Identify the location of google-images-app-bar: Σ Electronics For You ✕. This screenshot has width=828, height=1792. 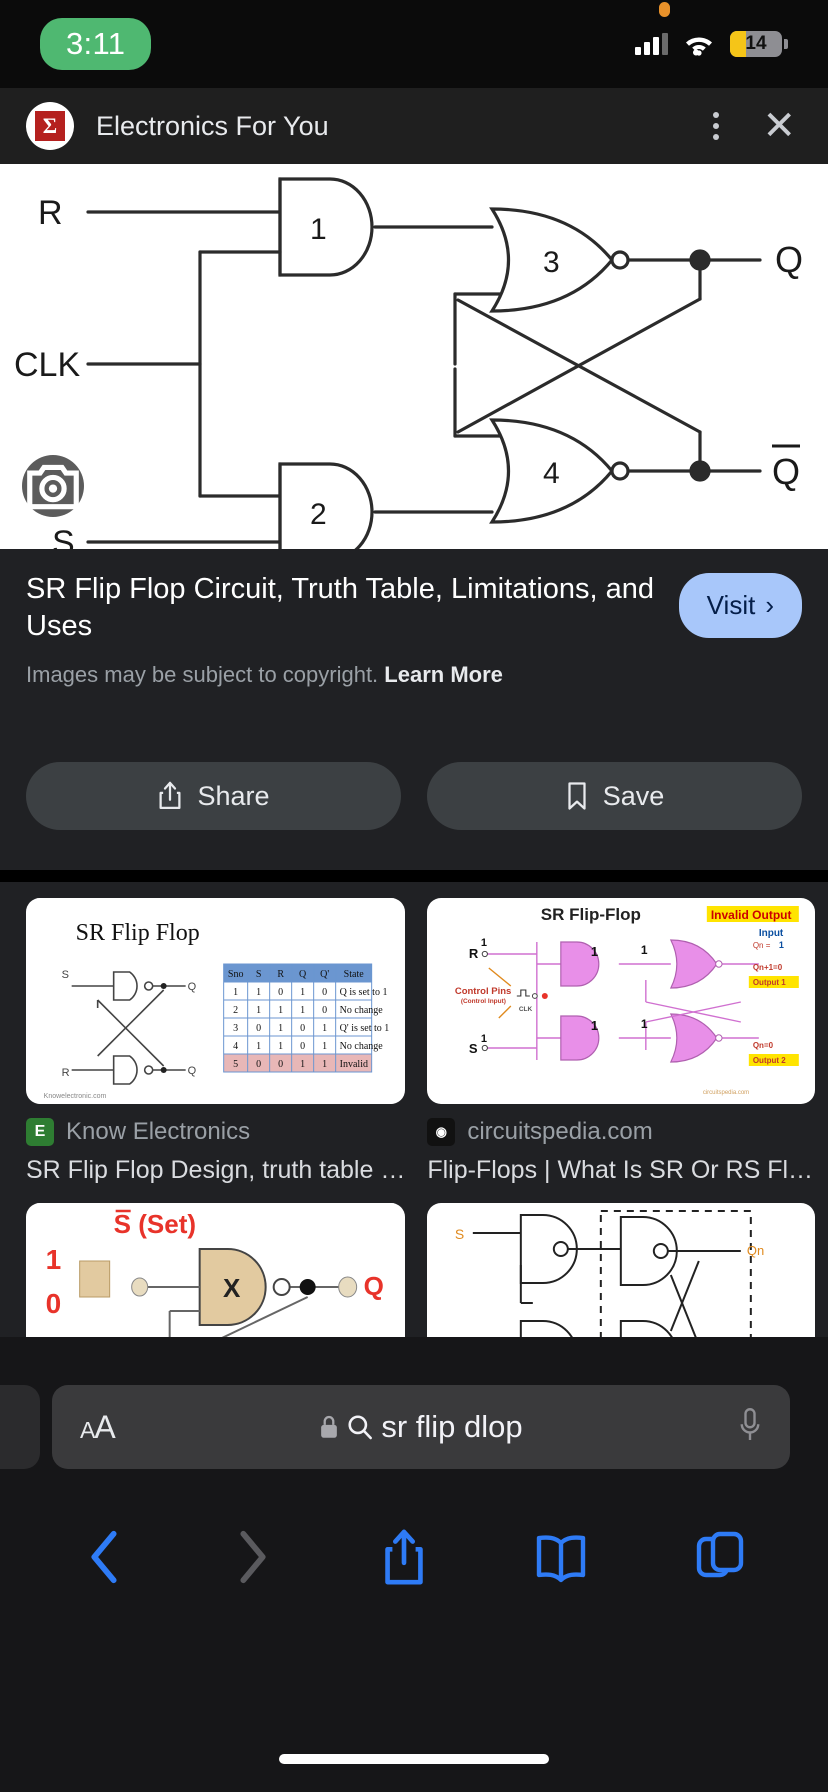
(414, 126).